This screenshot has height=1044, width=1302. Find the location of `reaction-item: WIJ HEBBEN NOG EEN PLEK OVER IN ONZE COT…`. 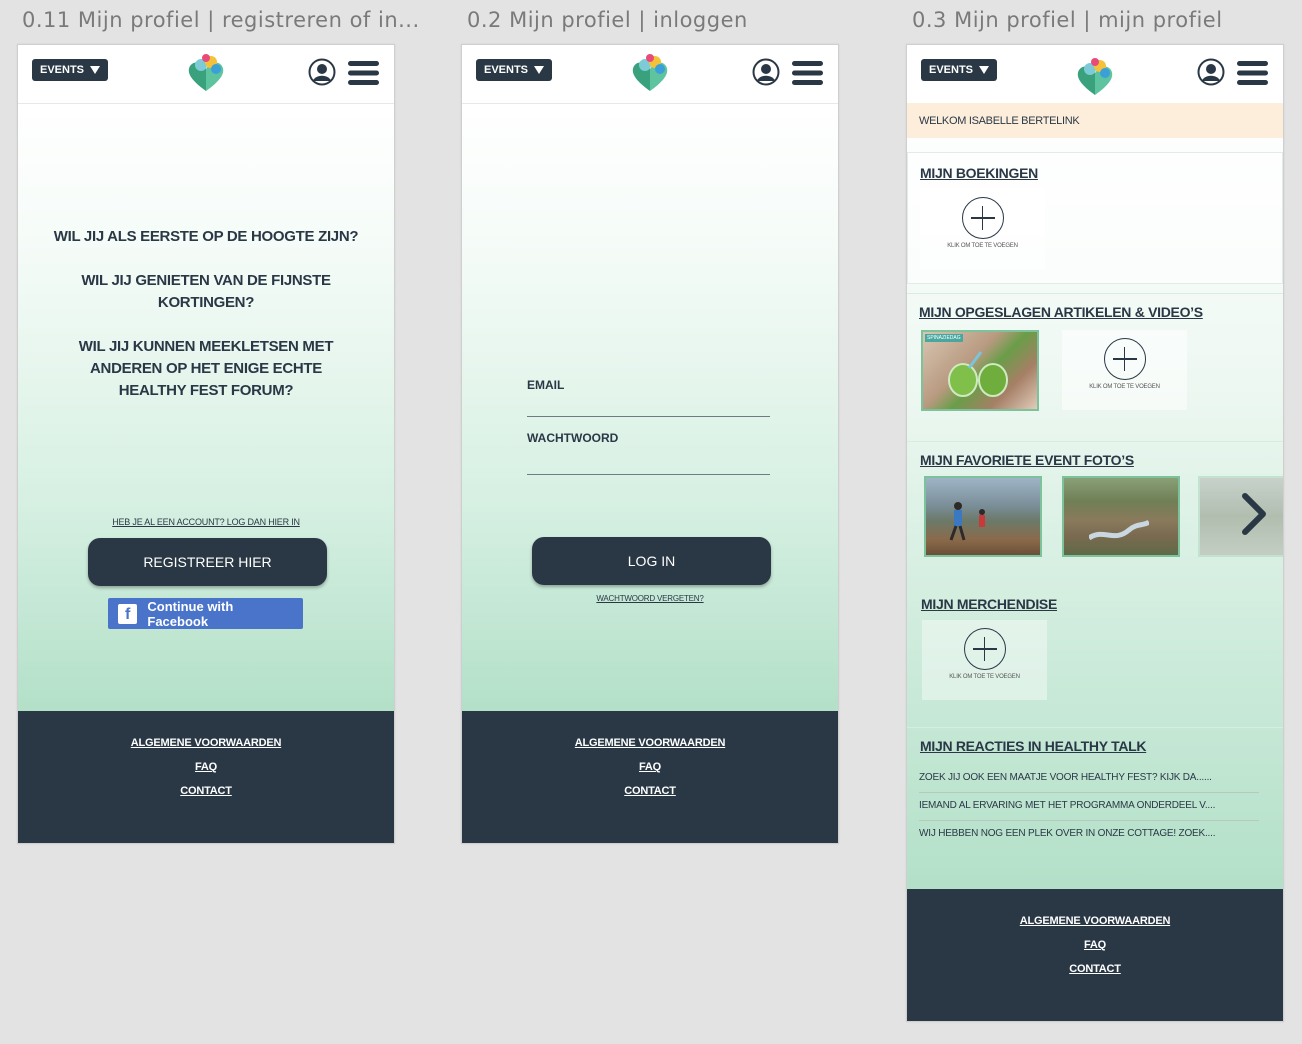

reaction-item: WIJ HEBBEN NOG EEN PLEK OVER IN ONZE COT… is located at coordinates (1089, 838).